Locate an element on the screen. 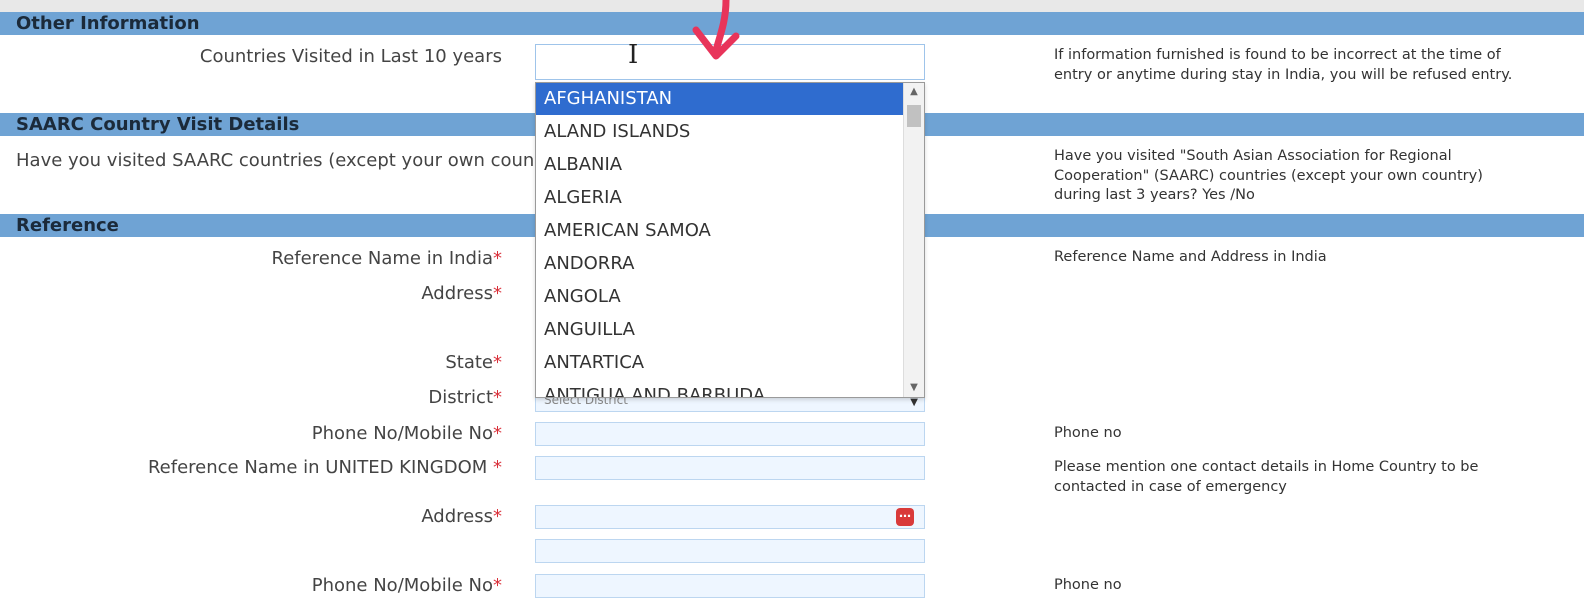 This screenshot has height=606, width=1584. dropdown-option: ANDORRA is located at coordinates (720, 263).